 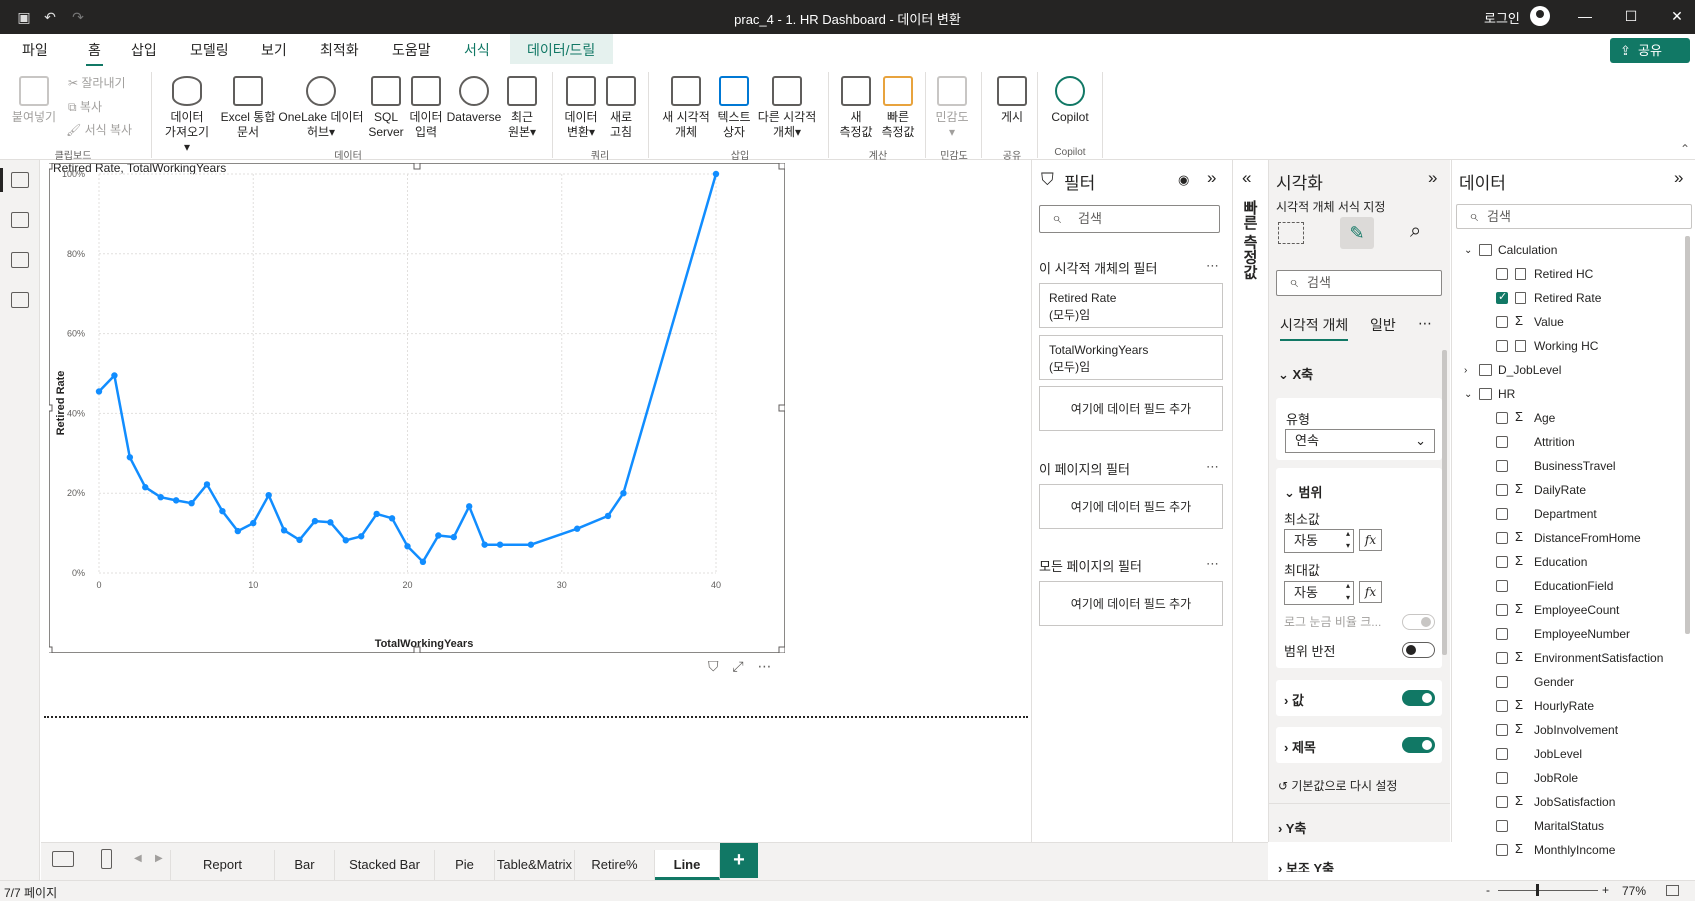 I want to click on enter-data-button: 데이터 입력, so click(x=426, y=108).